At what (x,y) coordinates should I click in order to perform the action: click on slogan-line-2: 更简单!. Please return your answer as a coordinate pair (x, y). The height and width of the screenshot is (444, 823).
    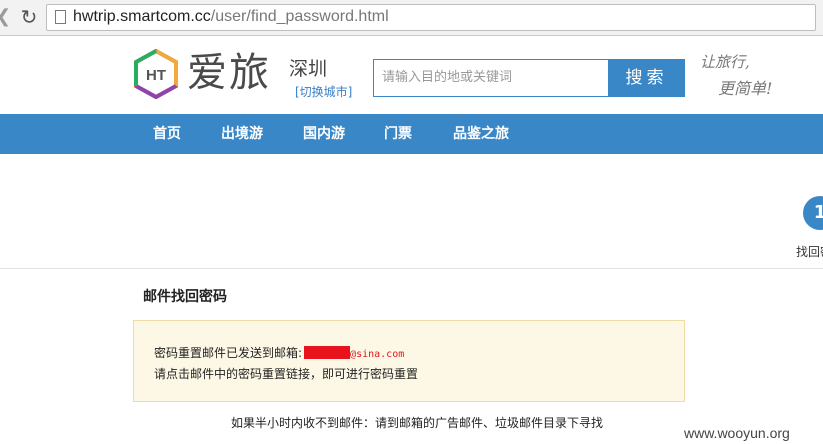
    Looking at the image, I should click on (745, 88).